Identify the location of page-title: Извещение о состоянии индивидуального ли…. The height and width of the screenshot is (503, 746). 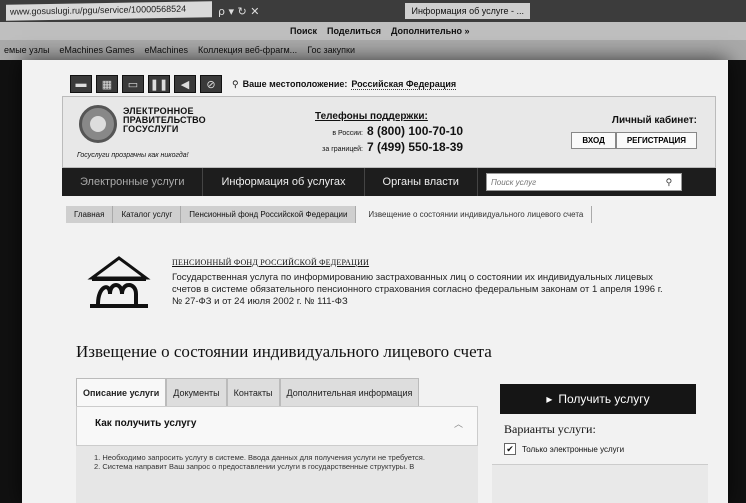
(284, 351).